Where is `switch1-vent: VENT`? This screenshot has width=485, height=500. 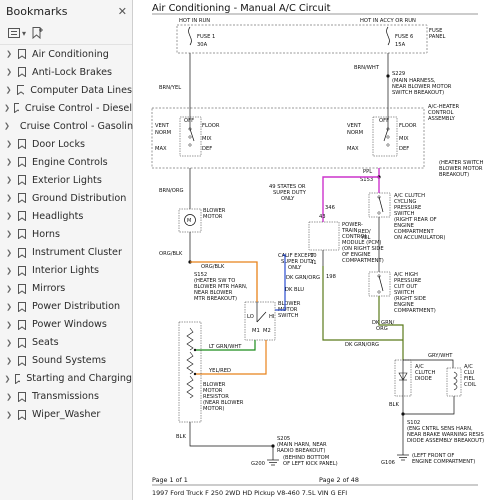 switch1-vent: VENT is located at coordinates (162, 126).